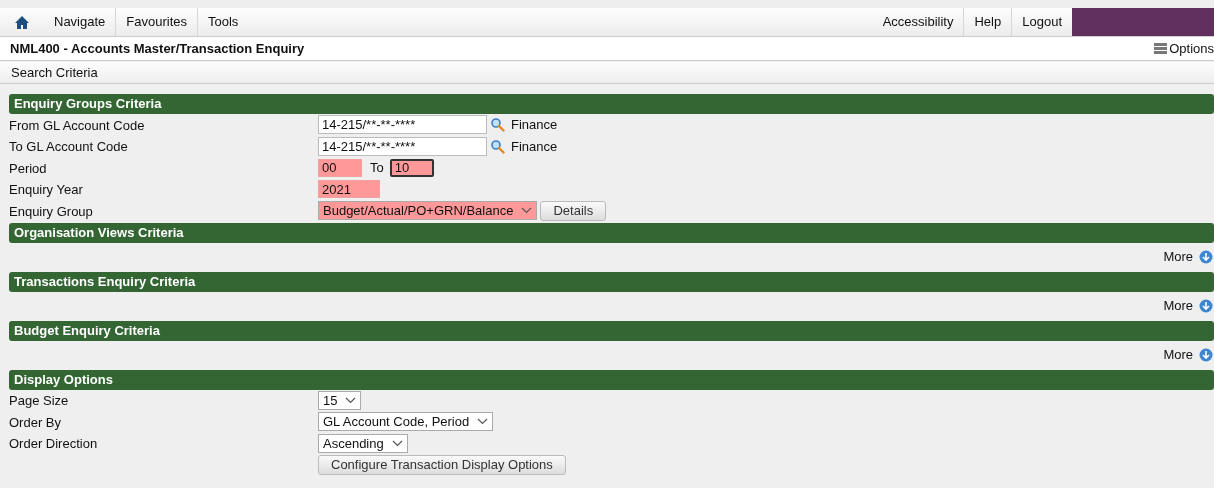 Image resolution: width=1214 pixels, height=488 pixels. Describe the element at coordinates (1042, 22) in the screenshot. I see `menu-item: Logout` at that location.